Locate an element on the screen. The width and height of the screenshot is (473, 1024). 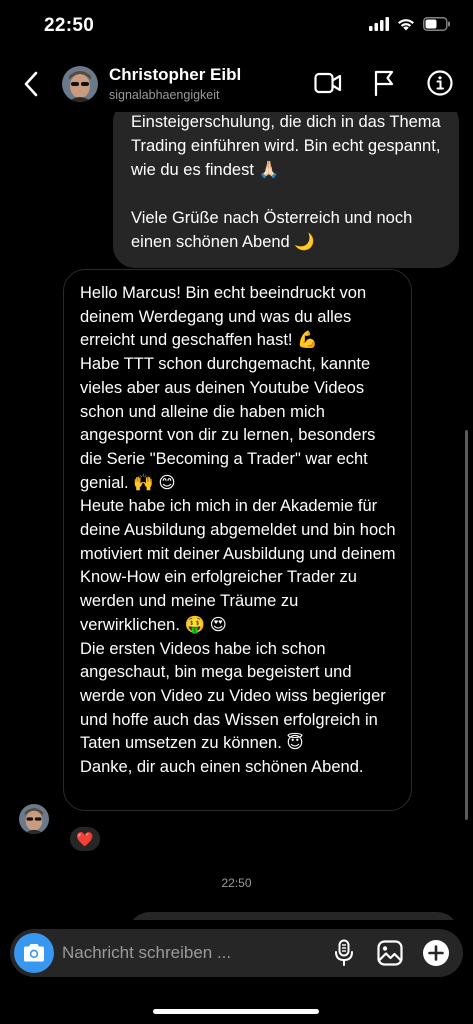
video-camera-icon is located at coordinates (328, 83).